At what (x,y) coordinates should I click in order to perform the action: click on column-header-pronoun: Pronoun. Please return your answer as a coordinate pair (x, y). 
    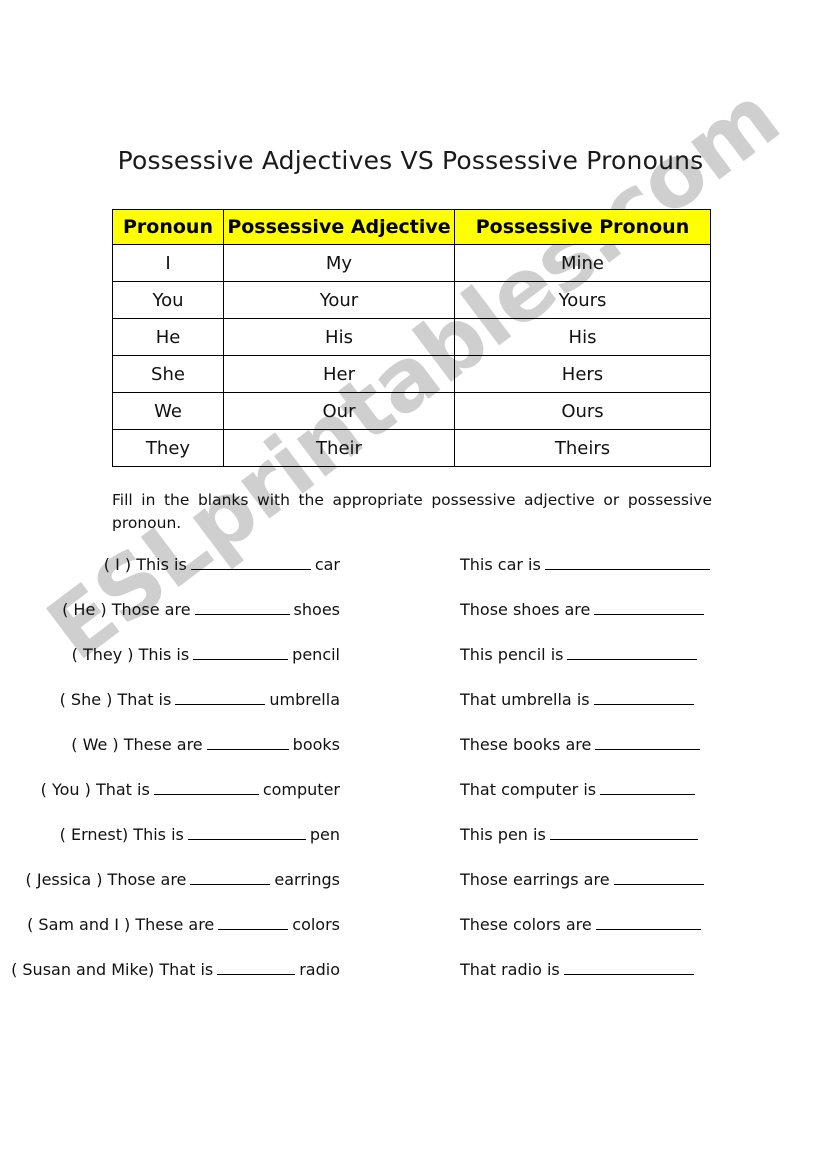
    Looking at the image, I should click on (168, 227).